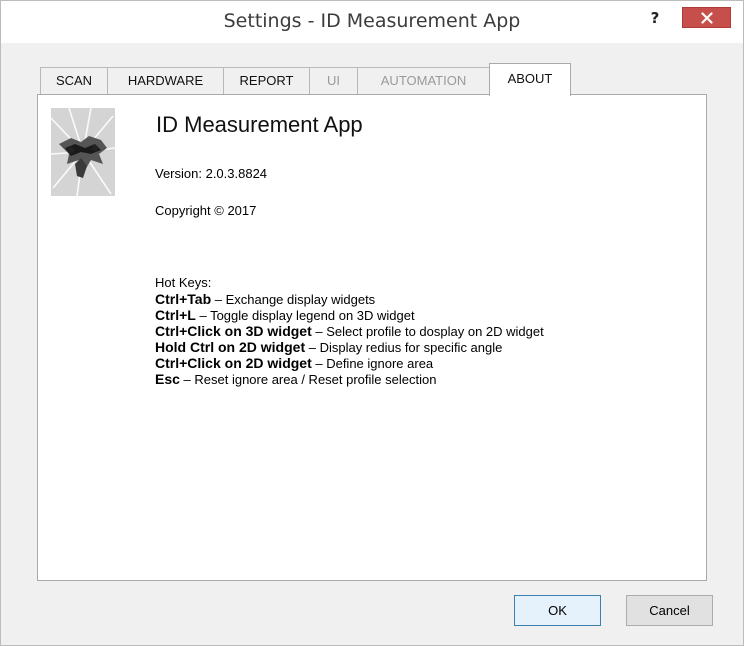 The width and height of the screenshot is (744, 646). Describe the element at coordinates (669, 610) in the screenshot. I see `cancel-button: Cancel` at that location.